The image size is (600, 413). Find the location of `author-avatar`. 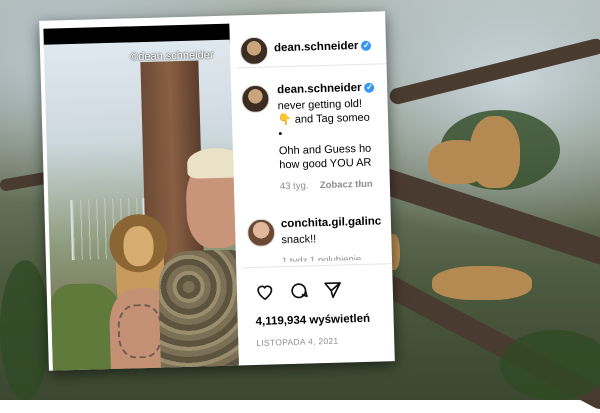

author-avatar is located at coordinates (254, 51).